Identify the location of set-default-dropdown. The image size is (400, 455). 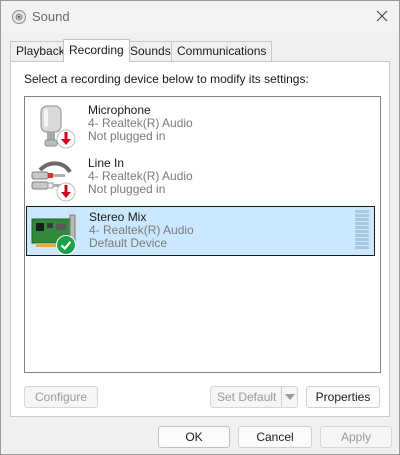
(289, 397).